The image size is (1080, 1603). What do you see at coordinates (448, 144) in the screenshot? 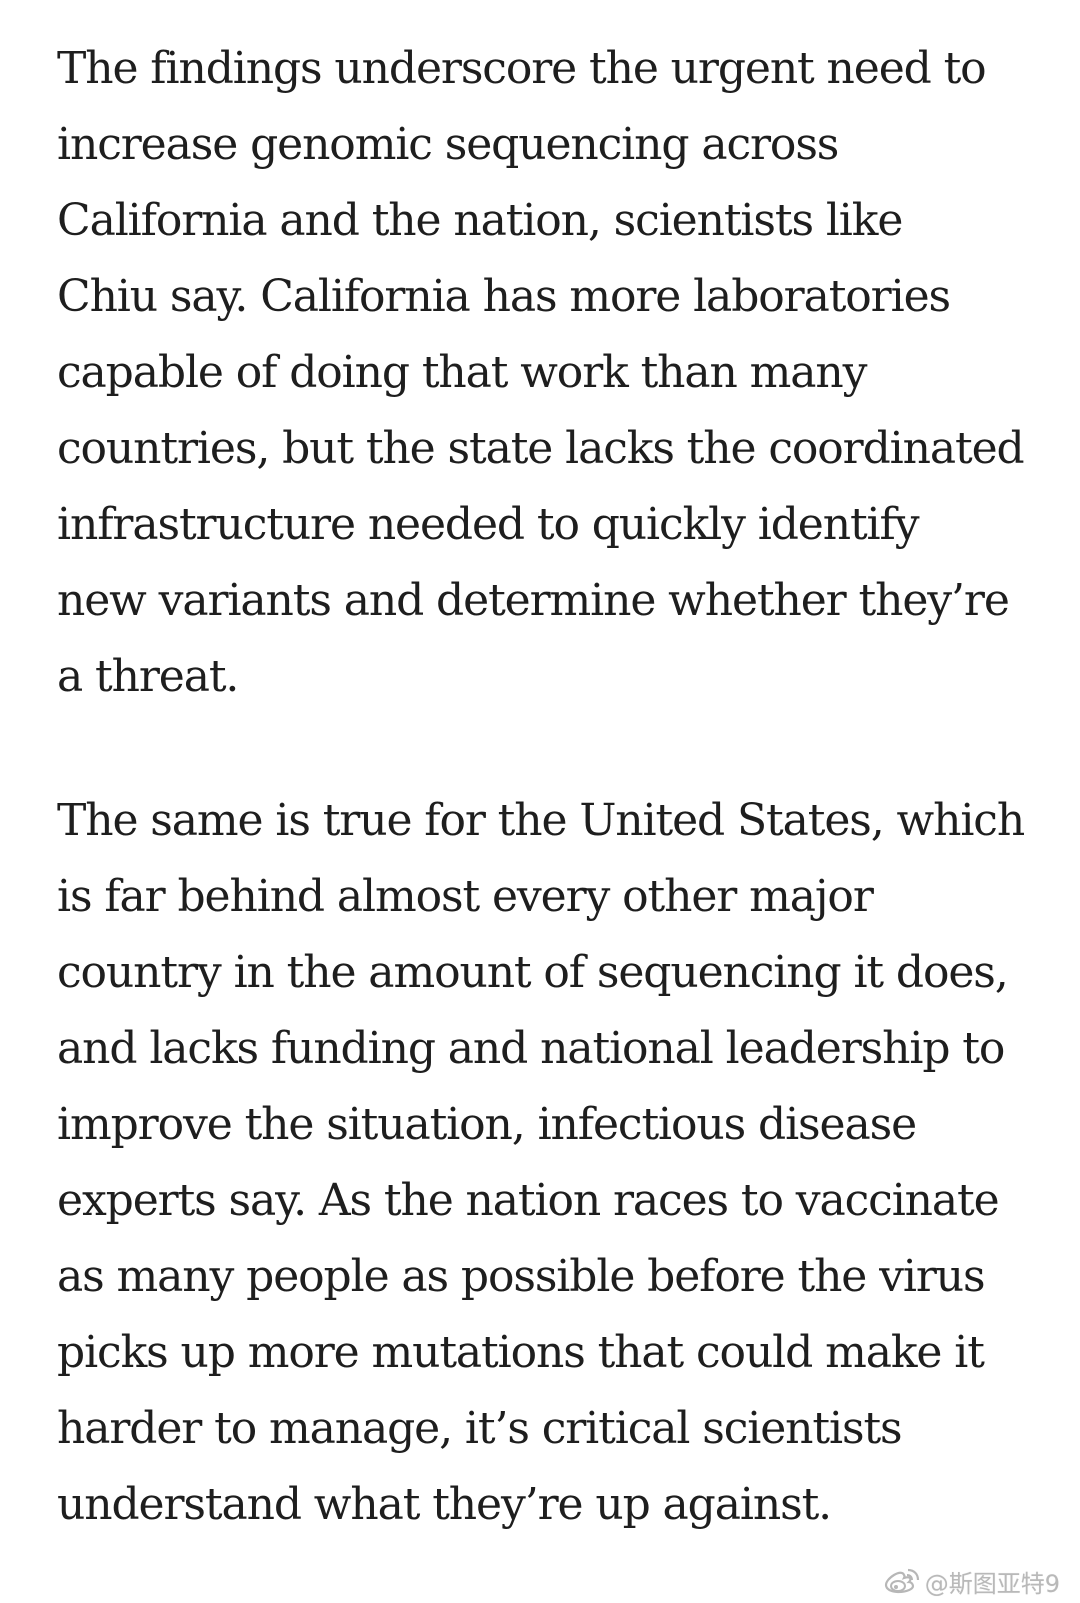
I see `text-line: increase genomic sequencing across` at bounding box center [448, 144].